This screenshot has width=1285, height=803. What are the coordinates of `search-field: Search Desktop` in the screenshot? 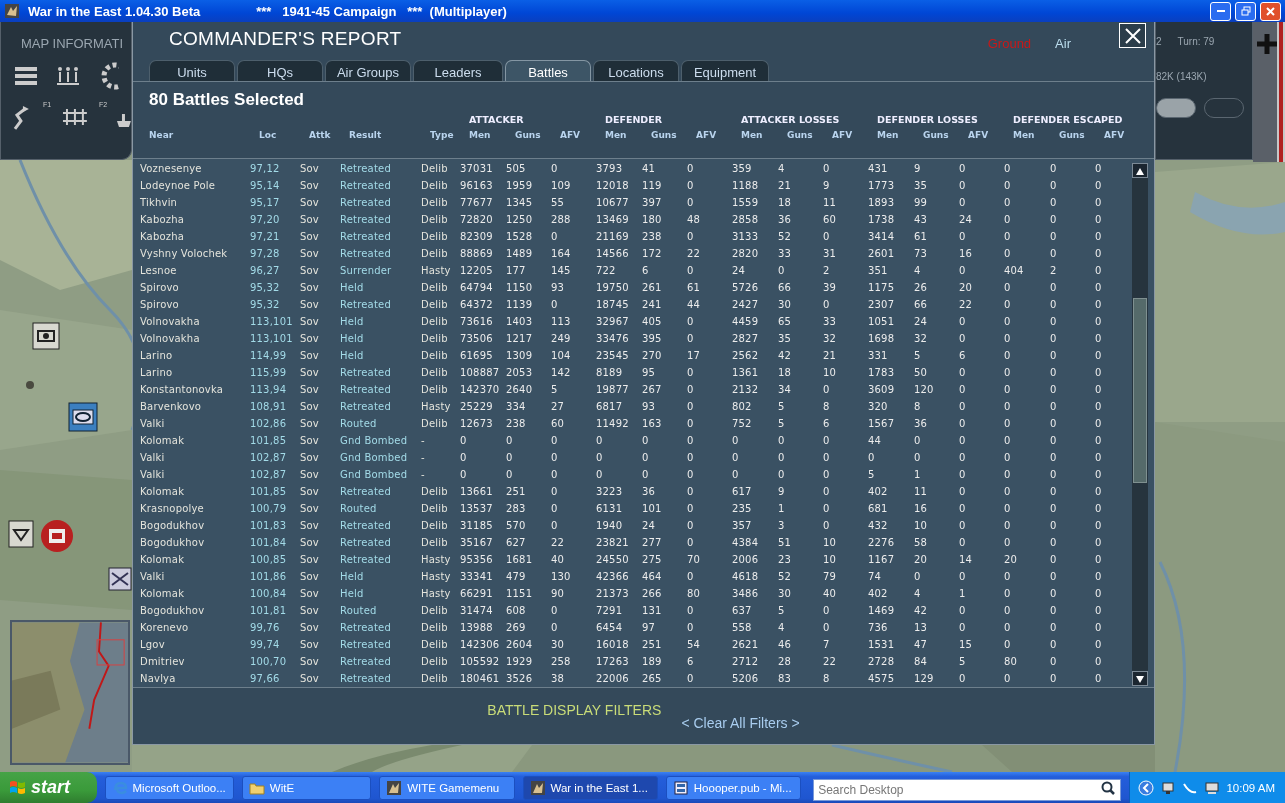 It's located at (967, 789).